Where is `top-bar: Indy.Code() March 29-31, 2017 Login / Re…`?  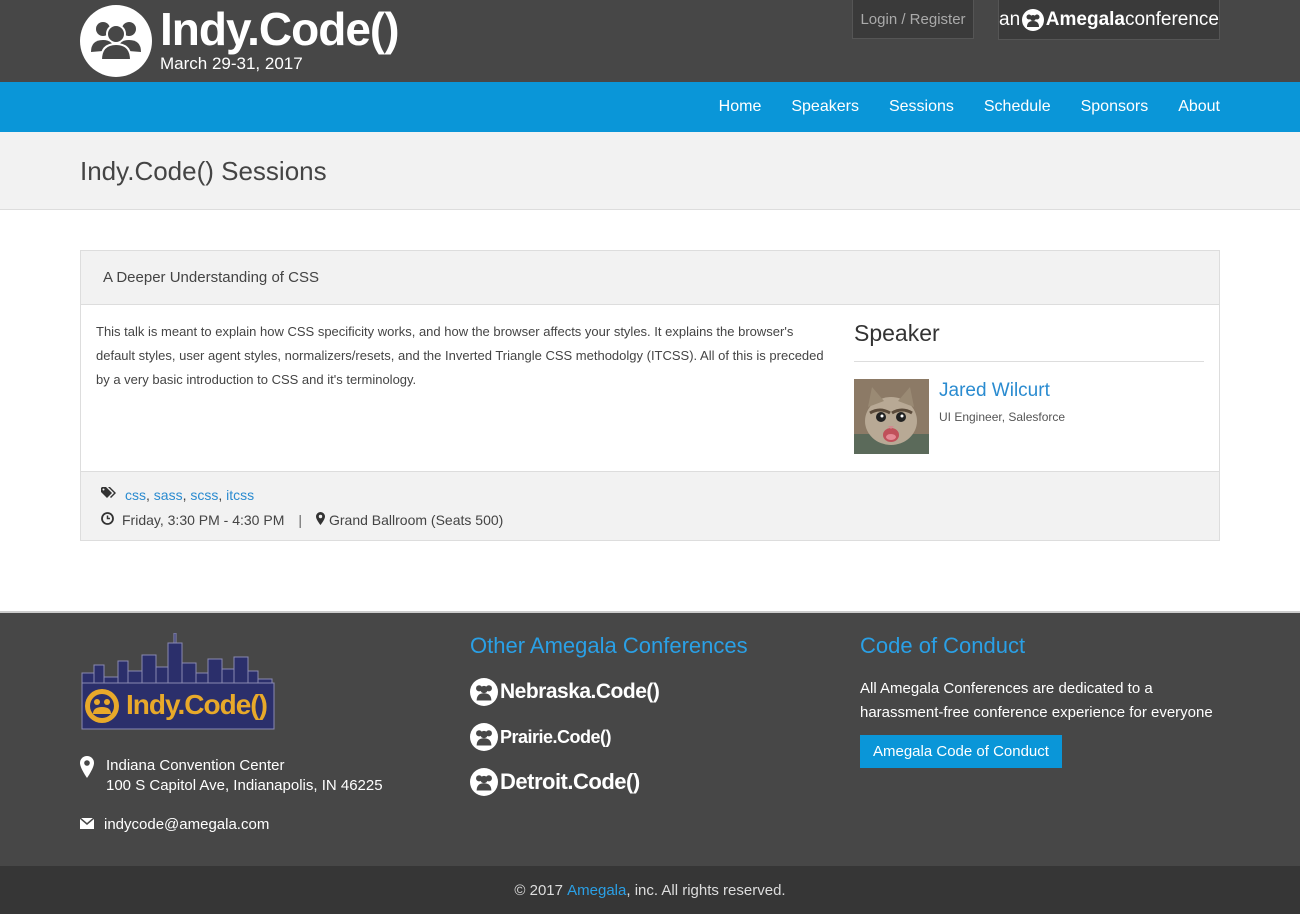
top-bar: Indy.Code() March 29-31, 2017 Login / Re… is located at coordinates (650, 41).